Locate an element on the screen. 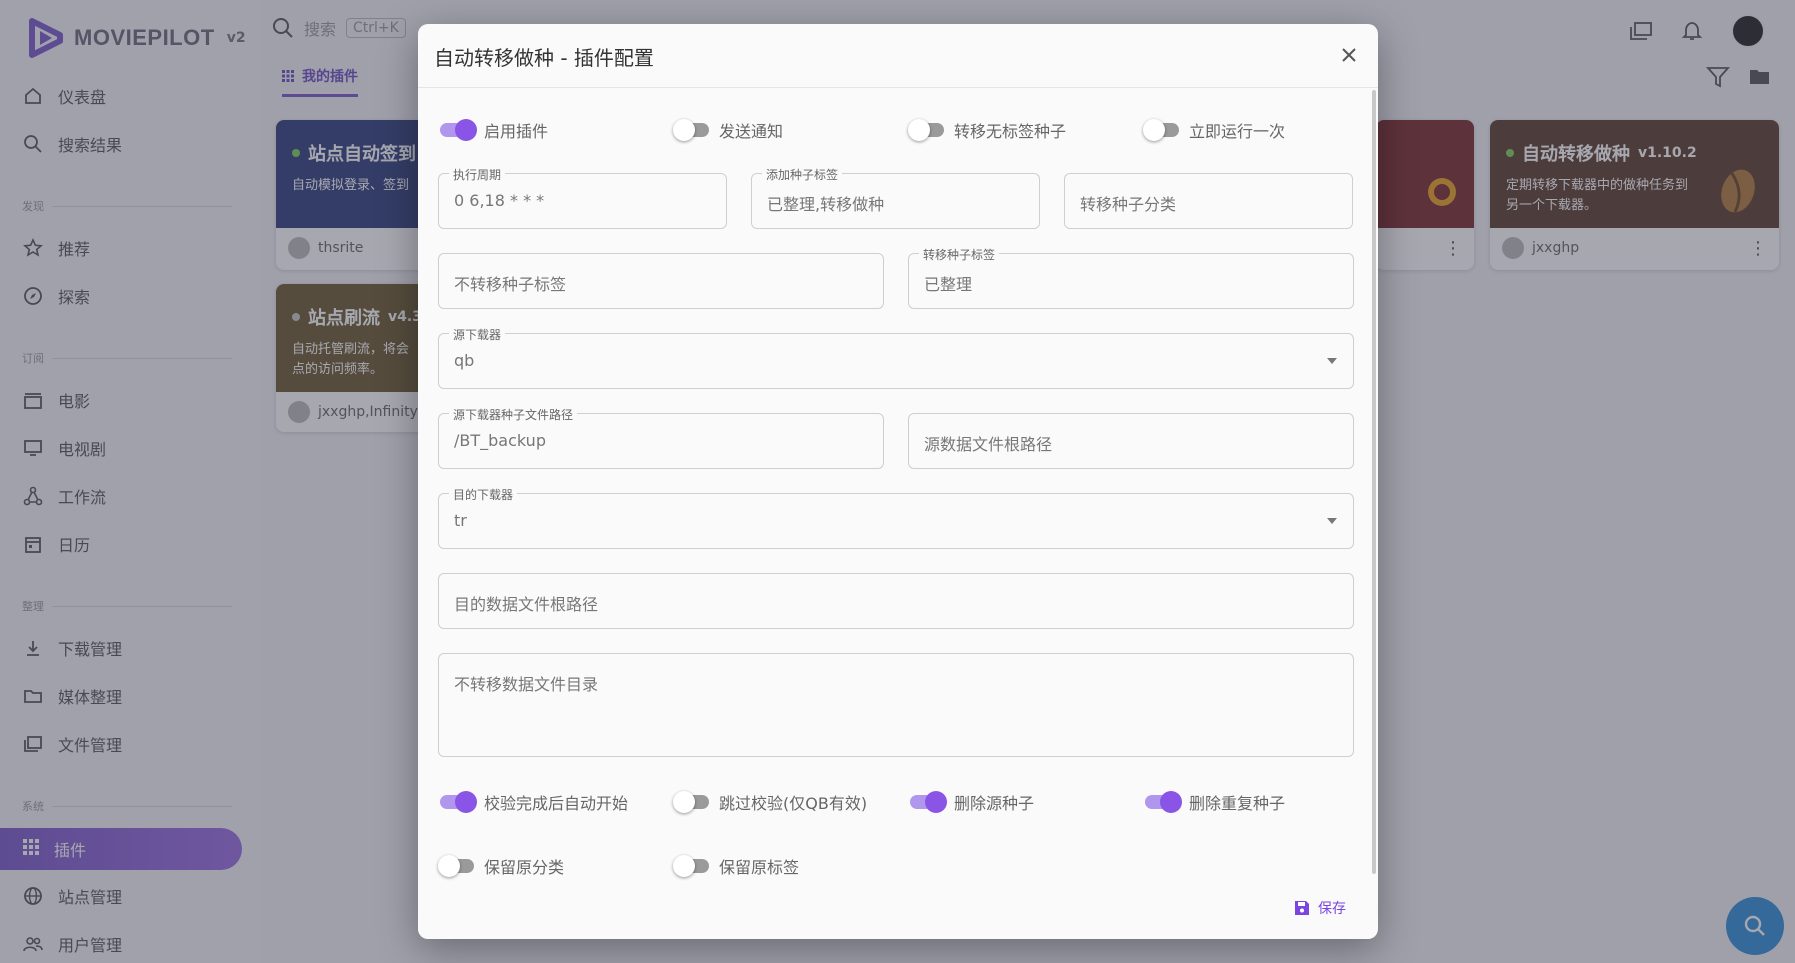 This screenshot has height=963, width=1795. switch-row-bottom: 校验完成后自动开始 跳过校验(仅QB有效) 删除源种子 删除重复种子 is located at coordinates (910, 802).